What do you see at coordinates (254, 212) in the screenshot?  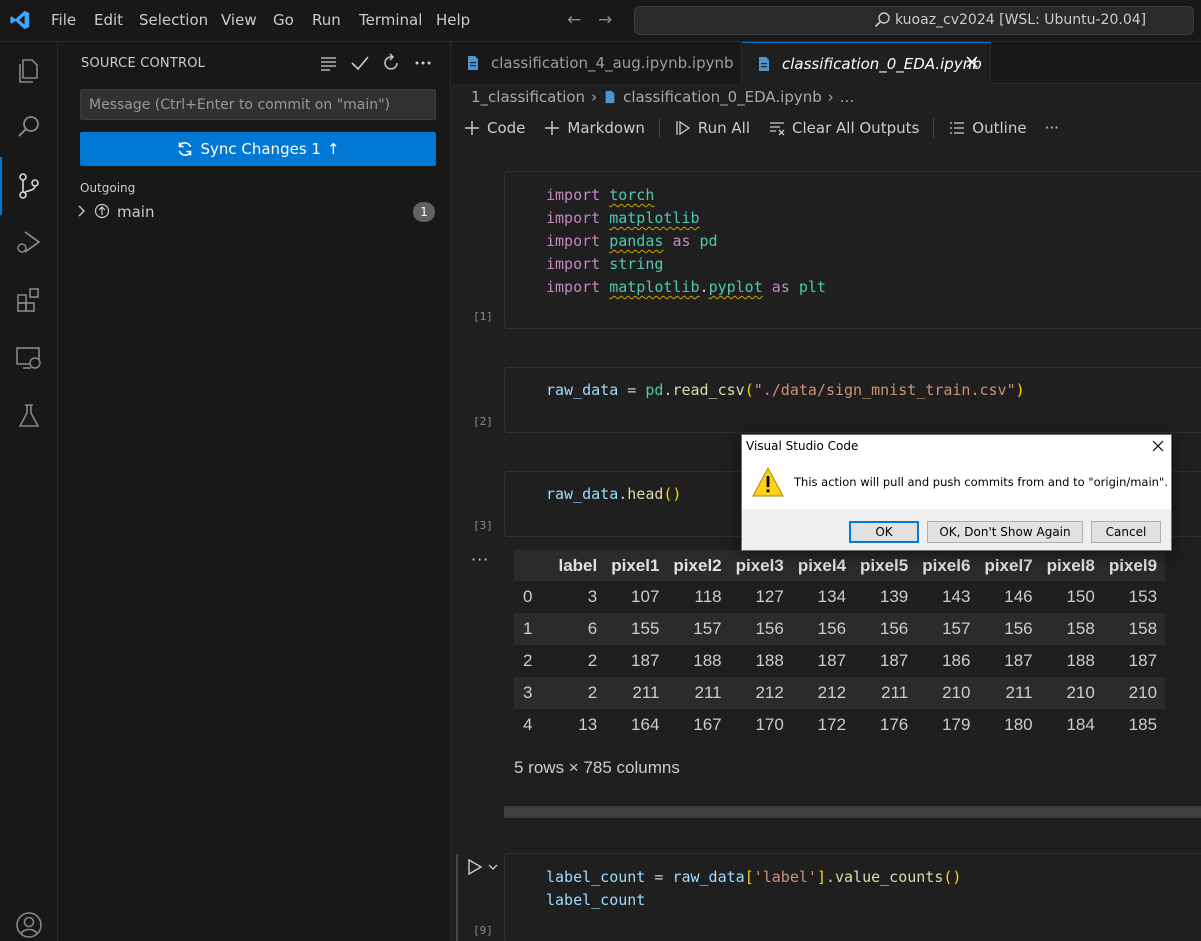 I see `outgoing-branch-row: main 1` at bounding box center [254, 212].